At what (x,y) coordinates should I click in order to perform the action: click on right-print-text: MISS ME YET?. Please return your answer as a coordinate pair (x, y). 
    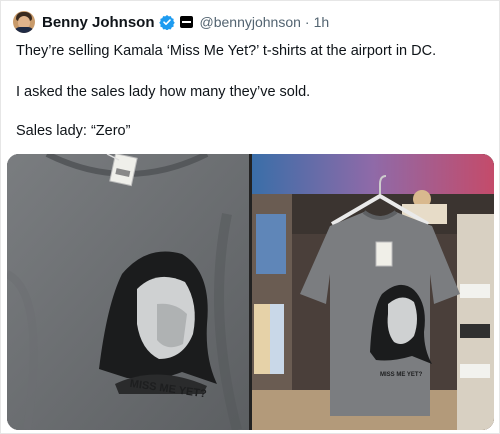
    Looking at the image, I should click on (401, 375).